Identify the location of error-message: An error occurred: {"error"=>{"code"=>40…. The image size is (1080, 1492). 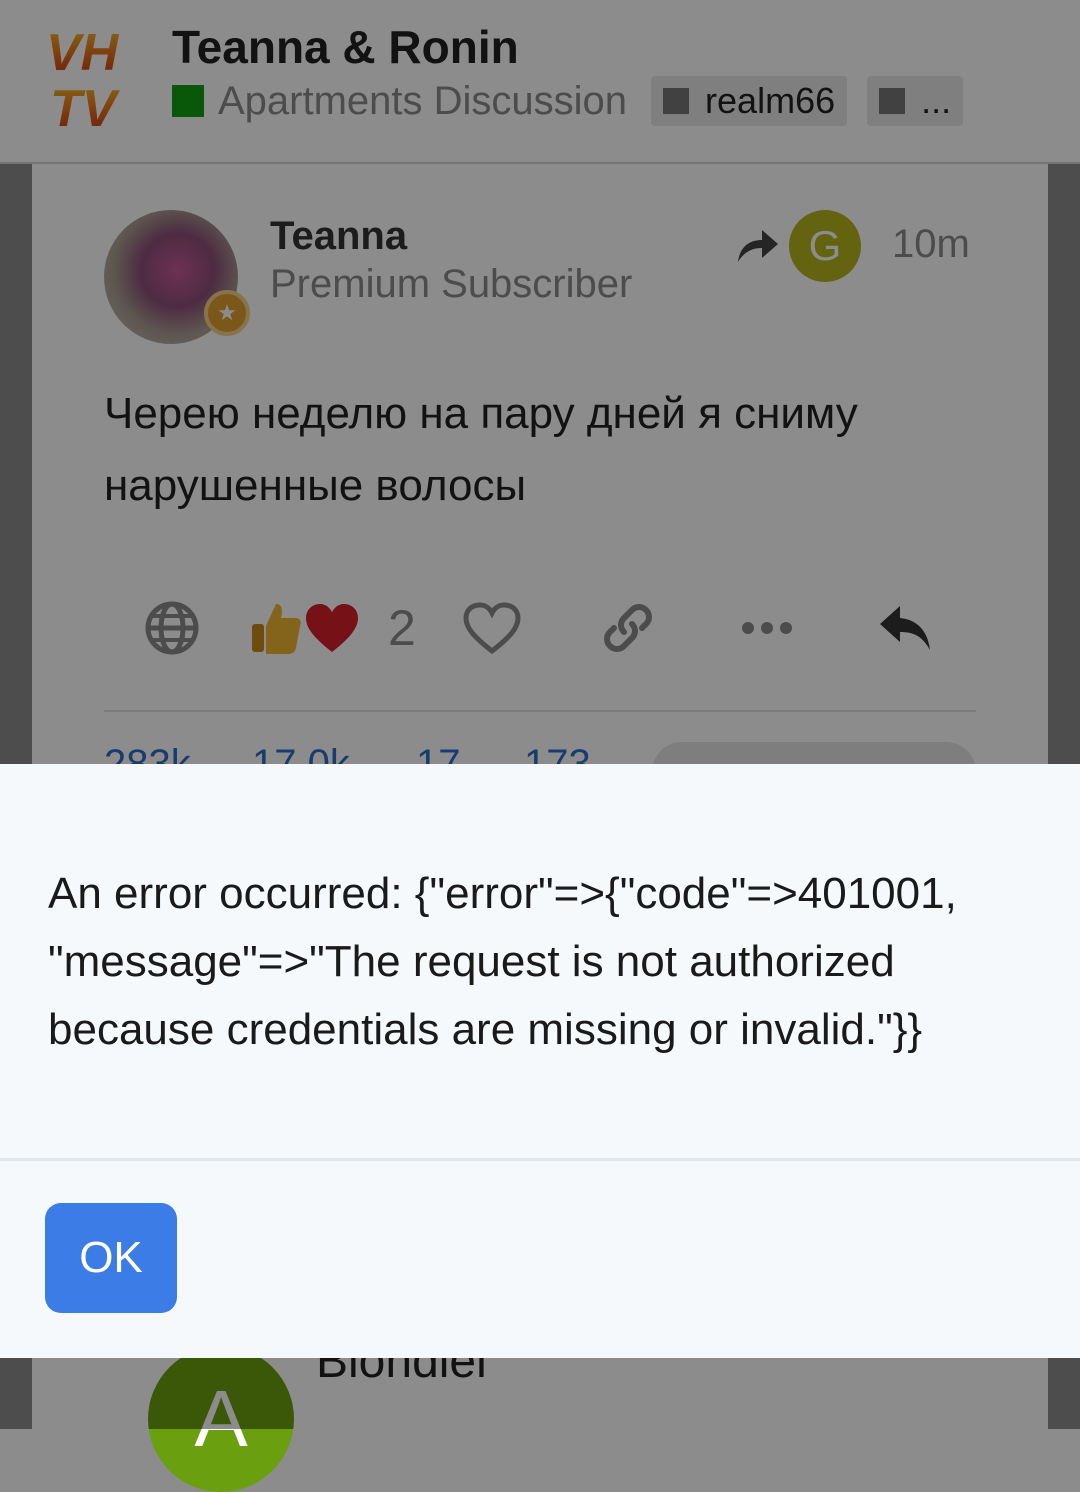
(502, 961).